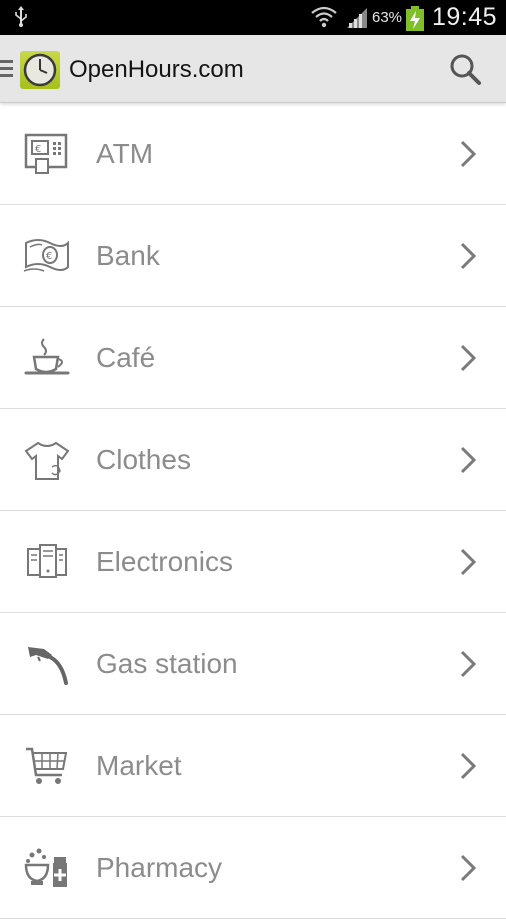 The width and height of the screenshot is (506, 919). What do you see at coordinates (253, 358) in the screenshot?
I see `category-row-cafe: Café` at bounding box center [253, 358].